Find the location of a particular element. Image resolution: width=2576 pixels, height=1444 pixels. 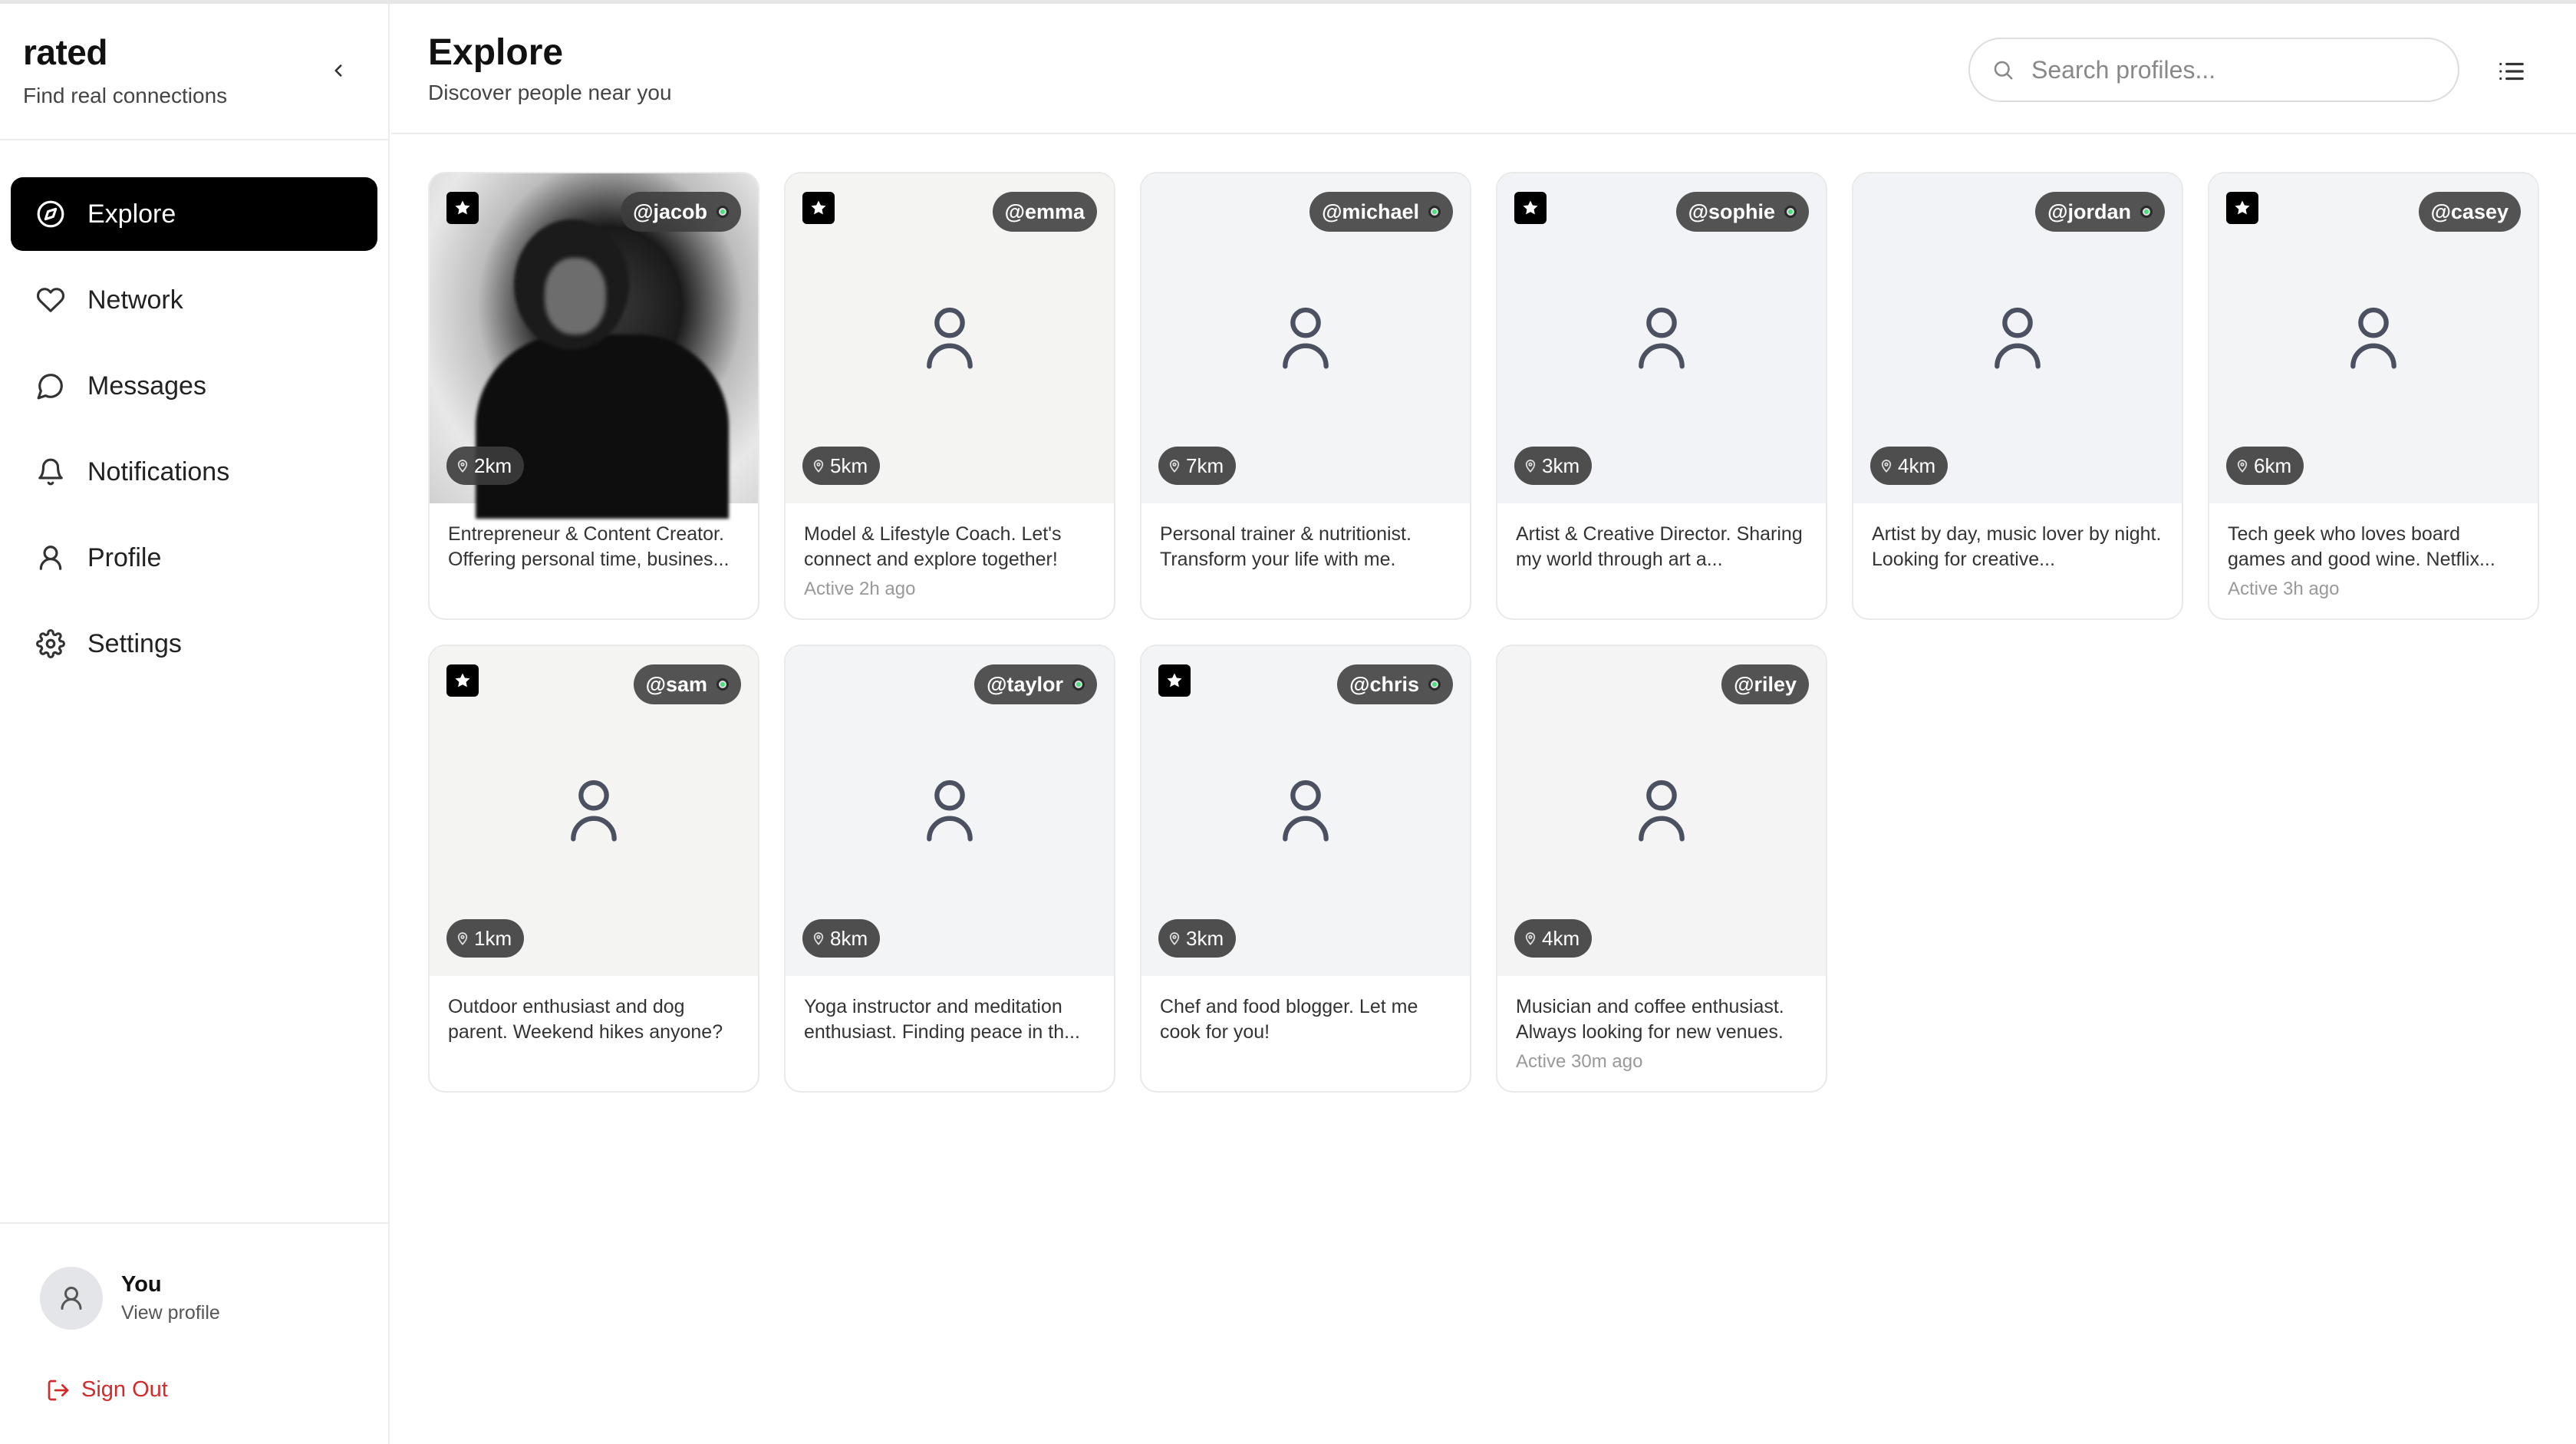

profile-handle: @riley is located at coordinates (1765, 684).